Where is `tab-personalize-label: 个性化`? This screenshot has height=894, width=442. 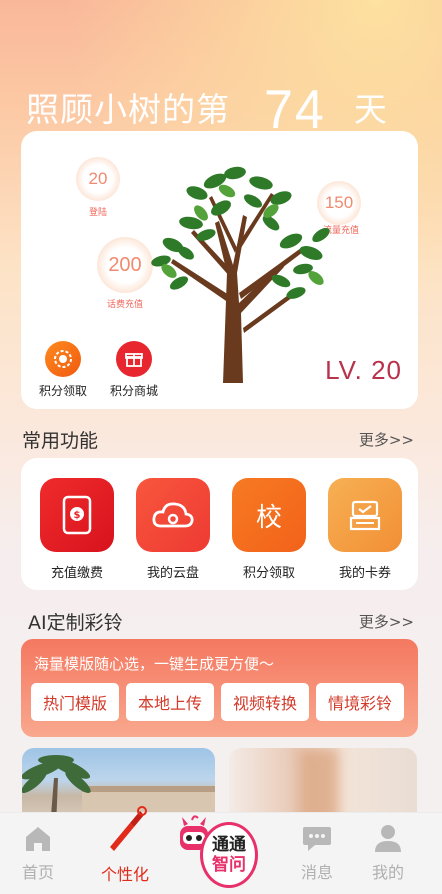
tab-personalize-label: 个性化 is located at coordinates (124, 874).